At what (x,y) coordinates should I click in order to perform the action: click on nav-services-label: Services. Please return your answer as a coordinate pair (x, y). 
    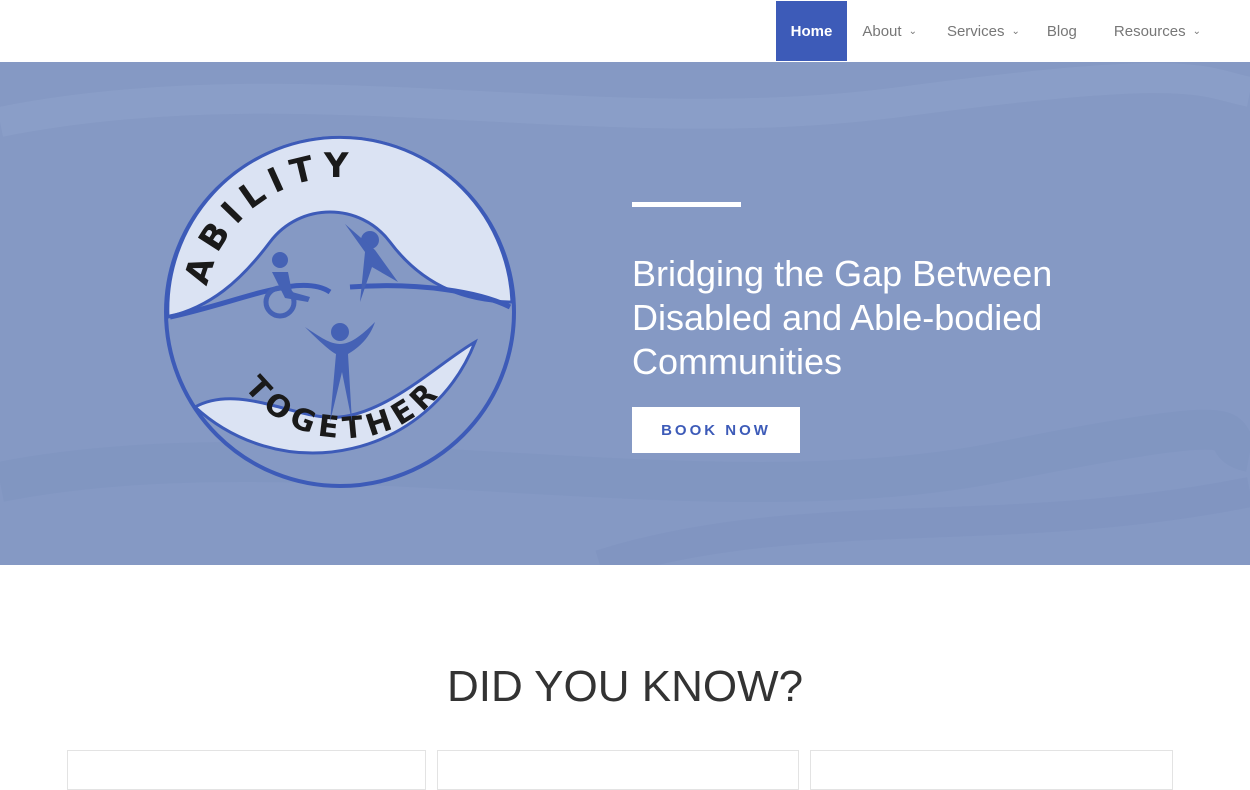
    Looking at the image, I should click on (975, 31).